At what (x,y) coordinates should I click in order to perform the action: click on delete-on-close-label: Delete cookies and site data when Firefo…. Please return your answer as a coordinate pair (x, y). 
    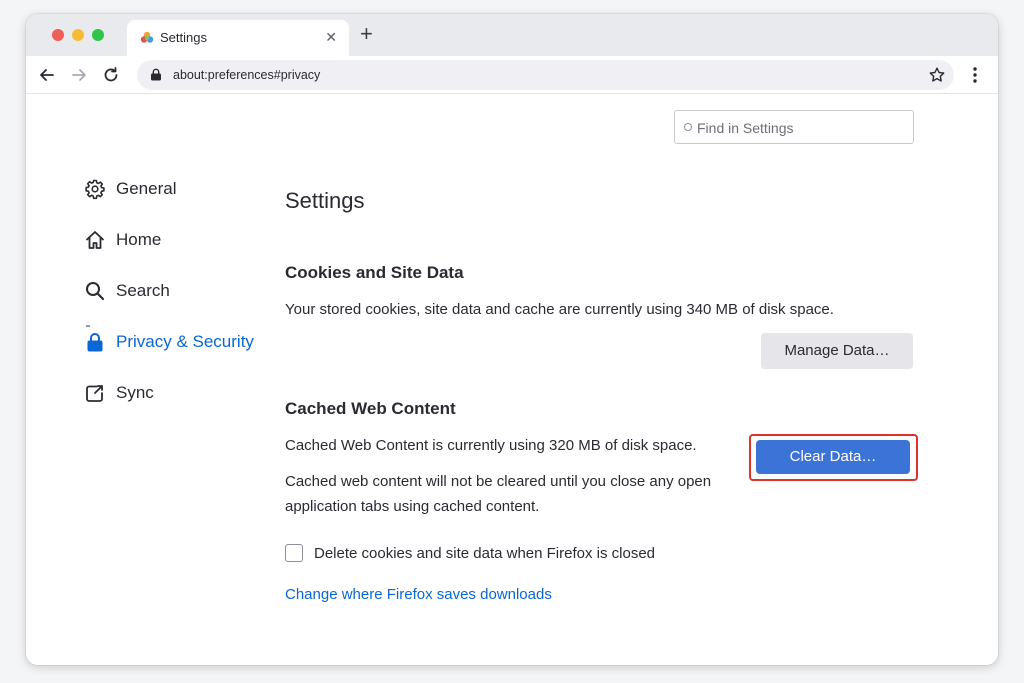
    Looking at the image, I should click on (484, 553).